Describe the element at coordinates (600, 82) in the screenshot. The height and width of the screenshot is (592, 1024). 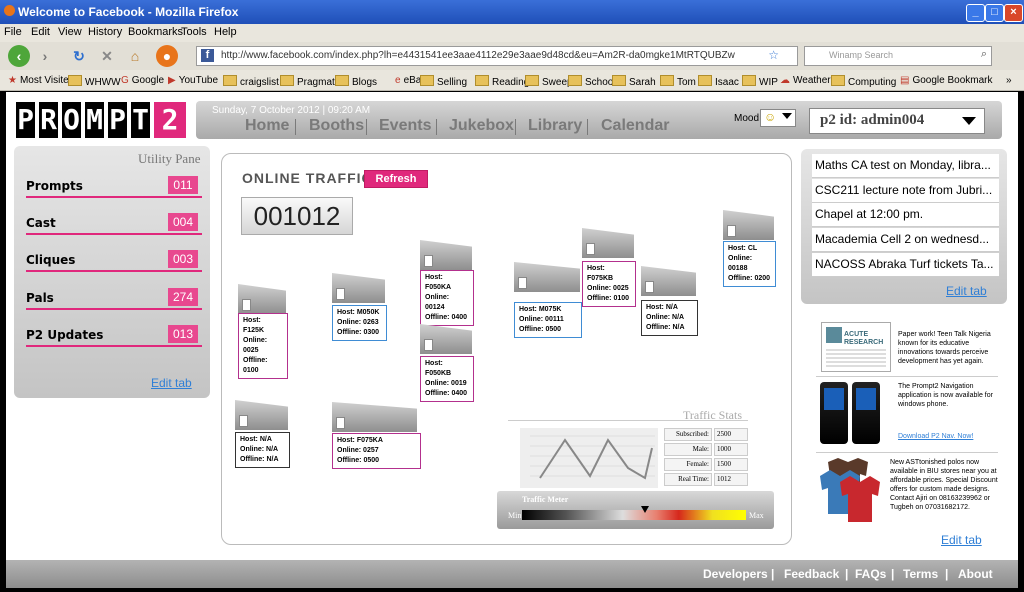
I see `bookmark-label: School` at that location.